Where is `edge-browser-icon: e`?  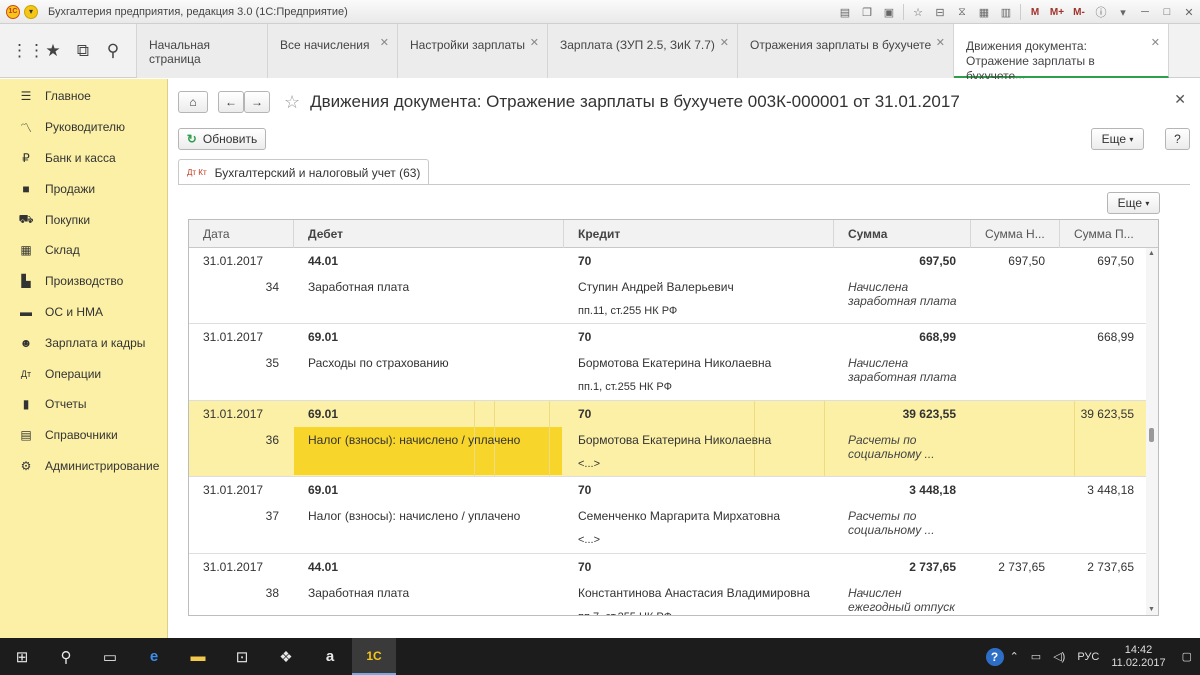 edge-browser-icon: e is located at coordinates (154, 656).